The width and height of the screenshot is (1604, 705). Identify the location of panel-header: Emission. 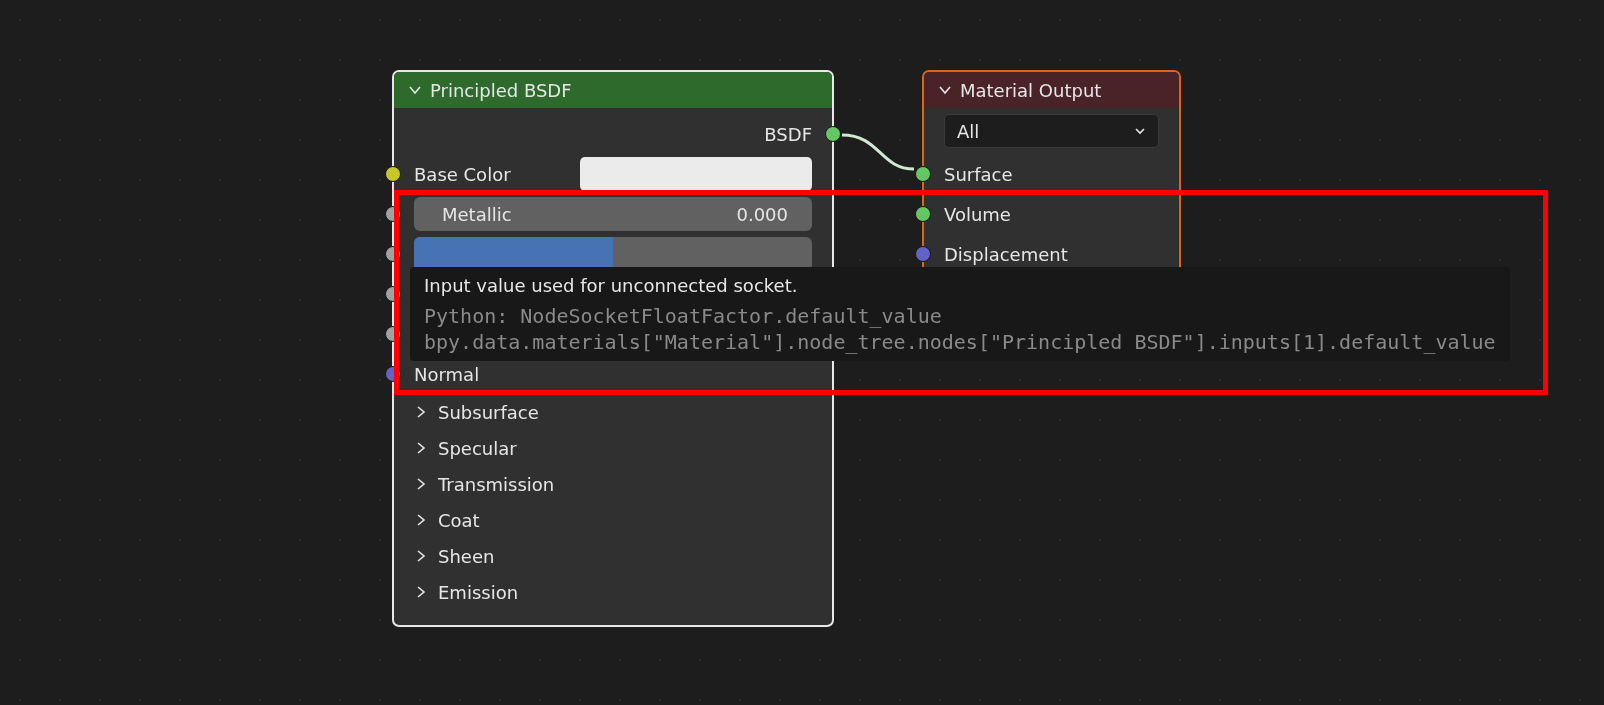
(613, 592).